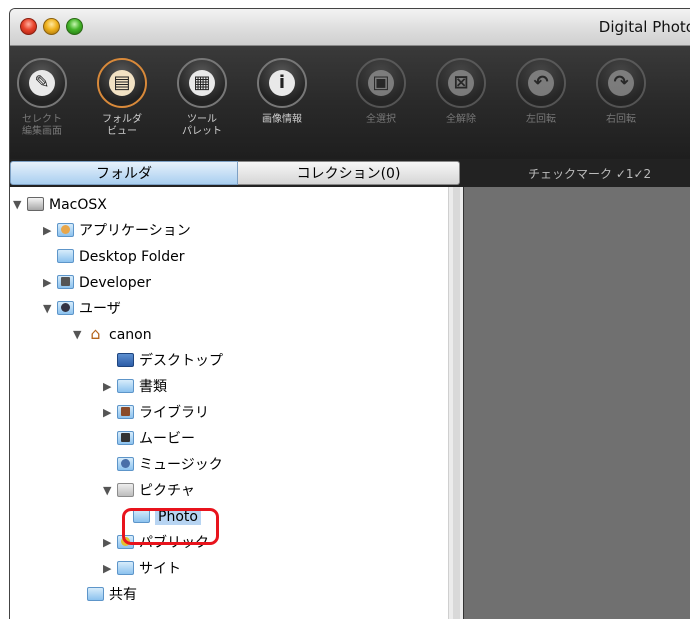  What do you see at coordinates (82, 309) in the screenshot?
I see `tree-item-users: ▼ ユーザ` at bounding box center [82, 309].